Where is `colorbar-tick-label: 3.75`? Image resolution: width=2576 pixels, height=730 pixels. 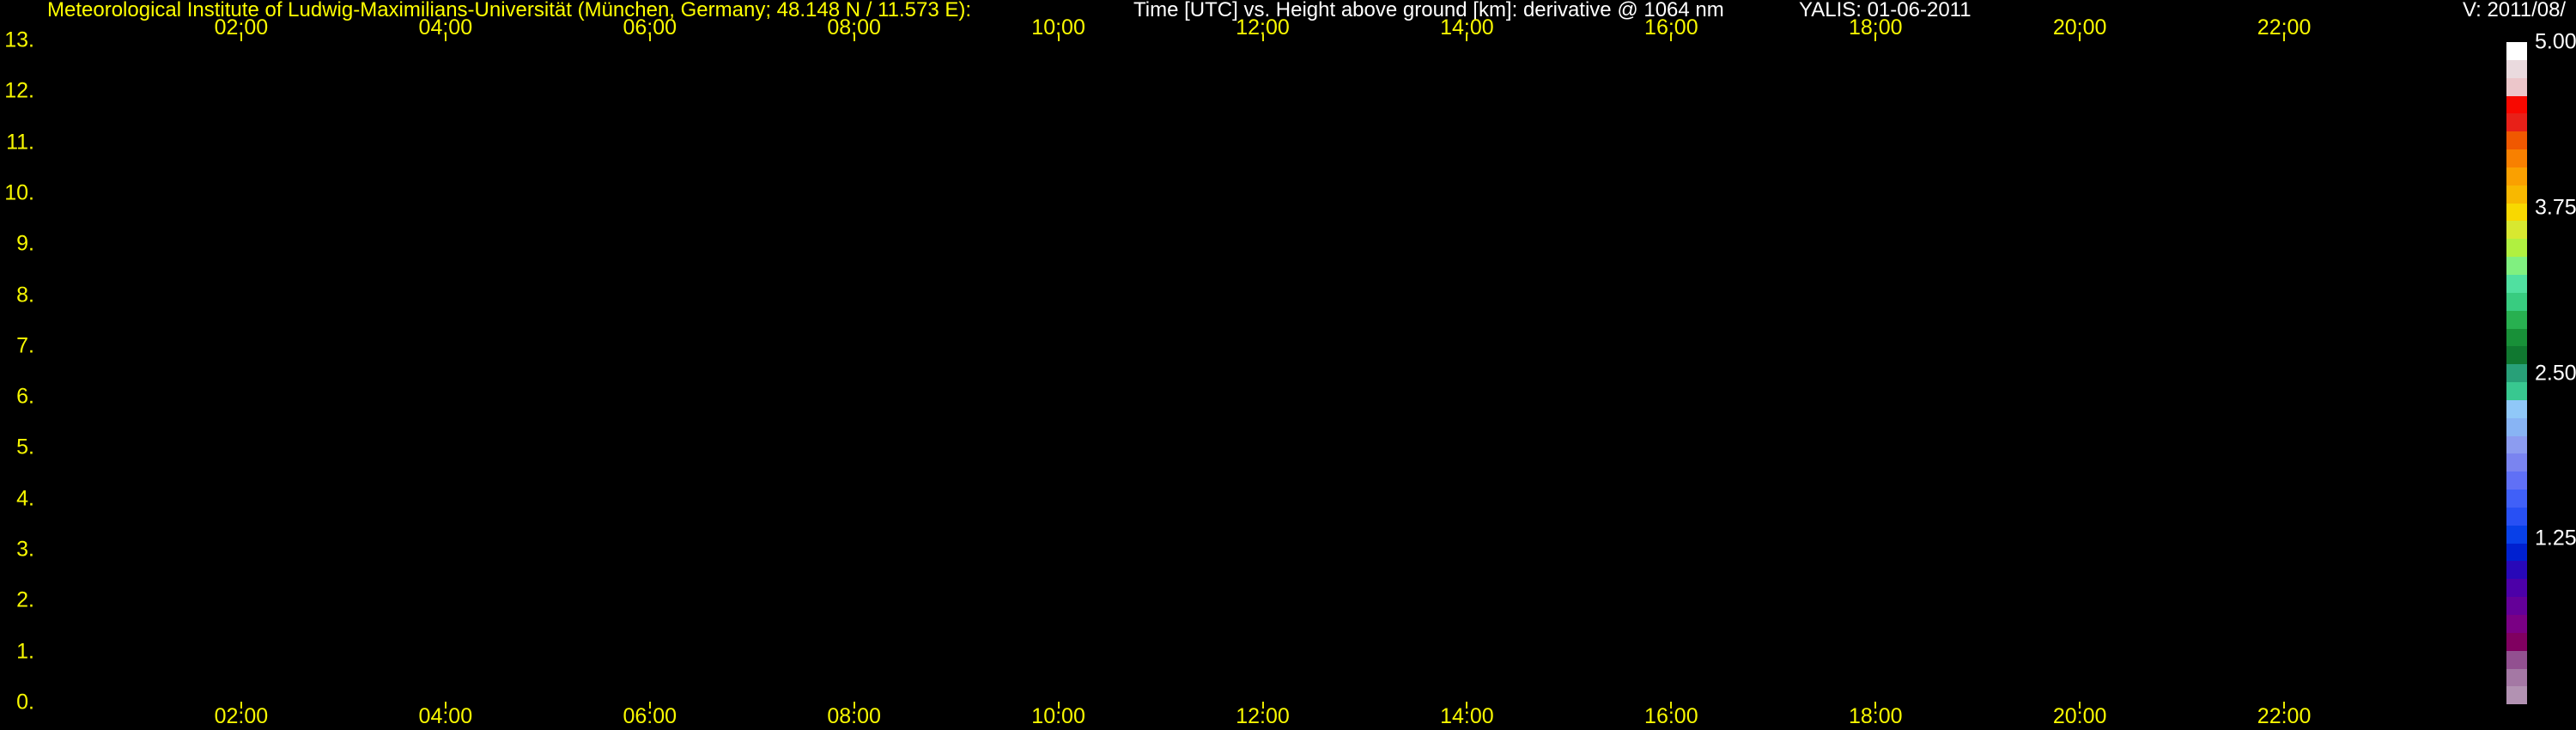
colorbar-tick-label: 3.75 is located at coordinates (2555, 207).